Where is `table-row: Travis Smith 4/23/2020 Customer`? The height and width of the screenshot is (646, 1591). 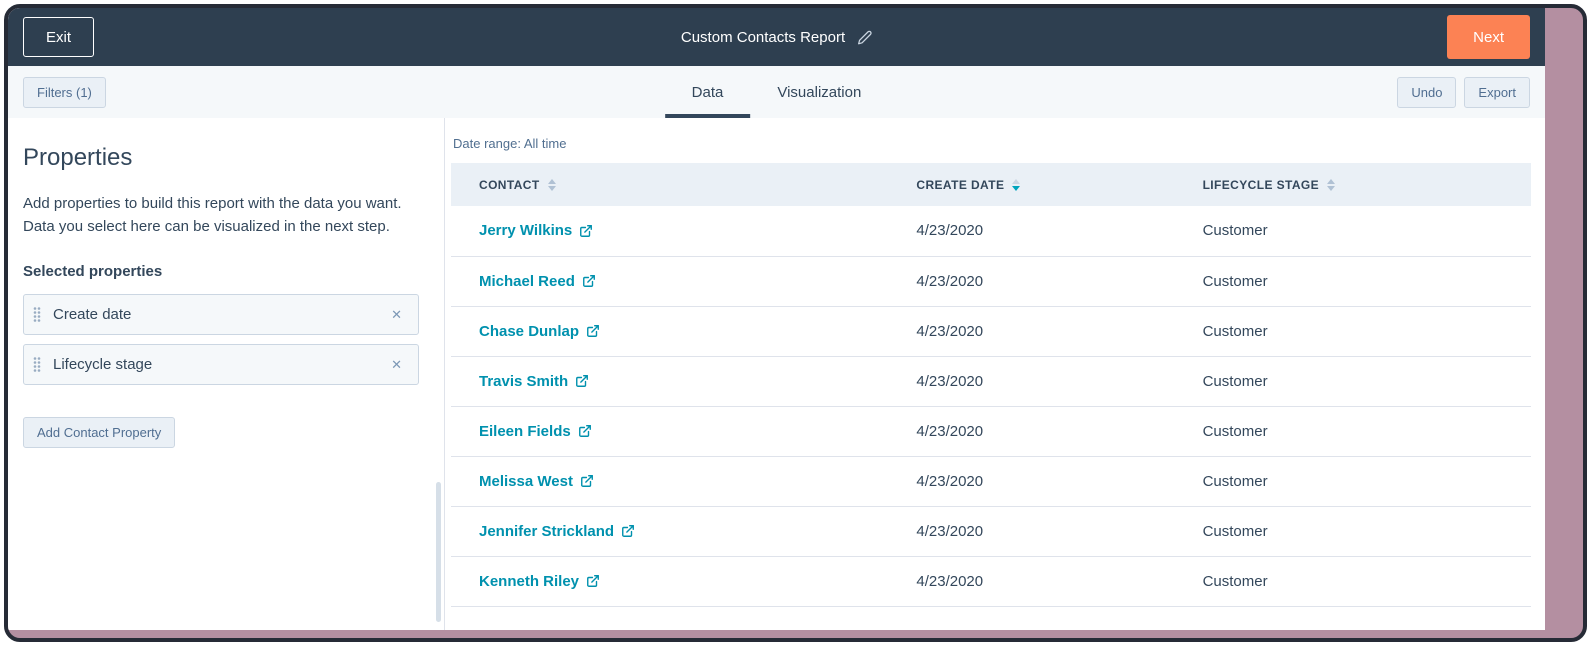
table-row: Travis Smith 4/23/2020 Customer is located at coordinates (991, 381).